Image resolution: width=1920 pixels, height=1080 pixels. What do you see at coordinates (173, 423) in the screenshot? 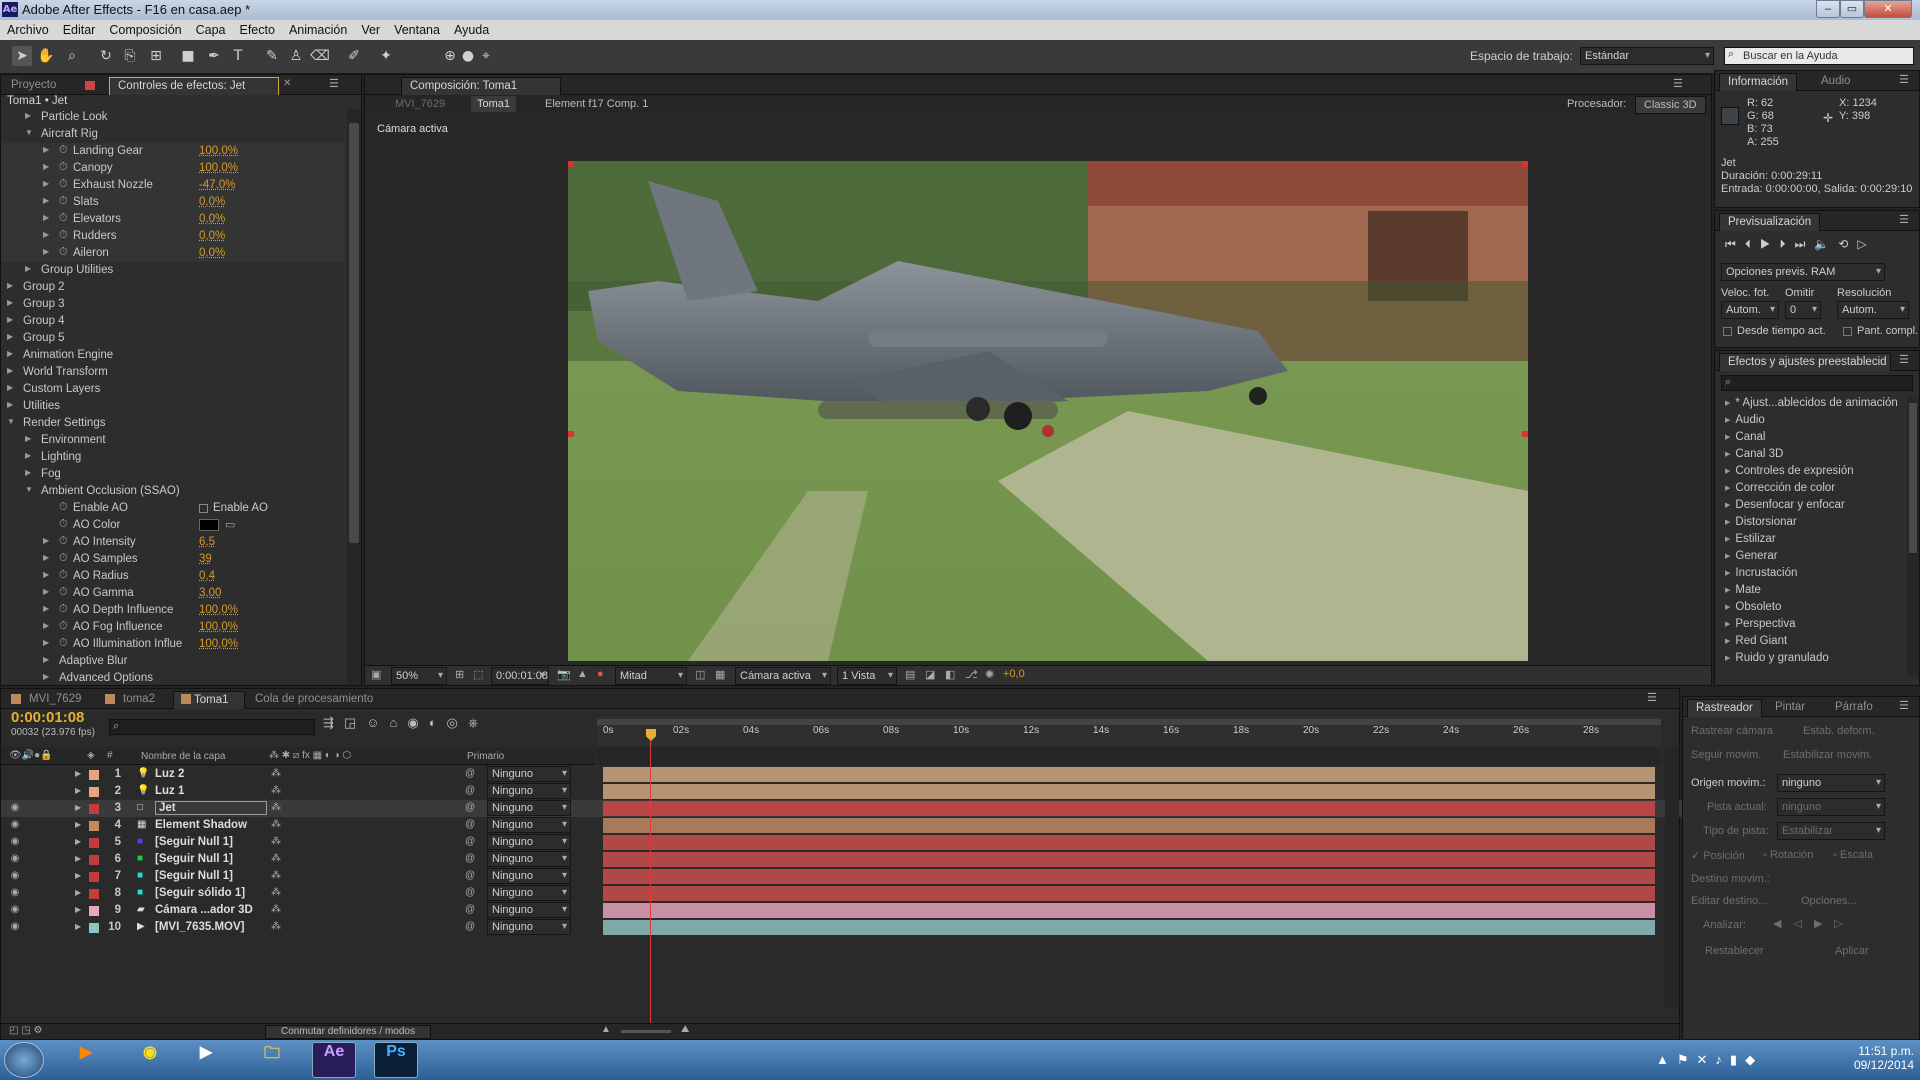
I see `effect-prop-row: ▼ Render Settings` at bounding box center [173, 423].